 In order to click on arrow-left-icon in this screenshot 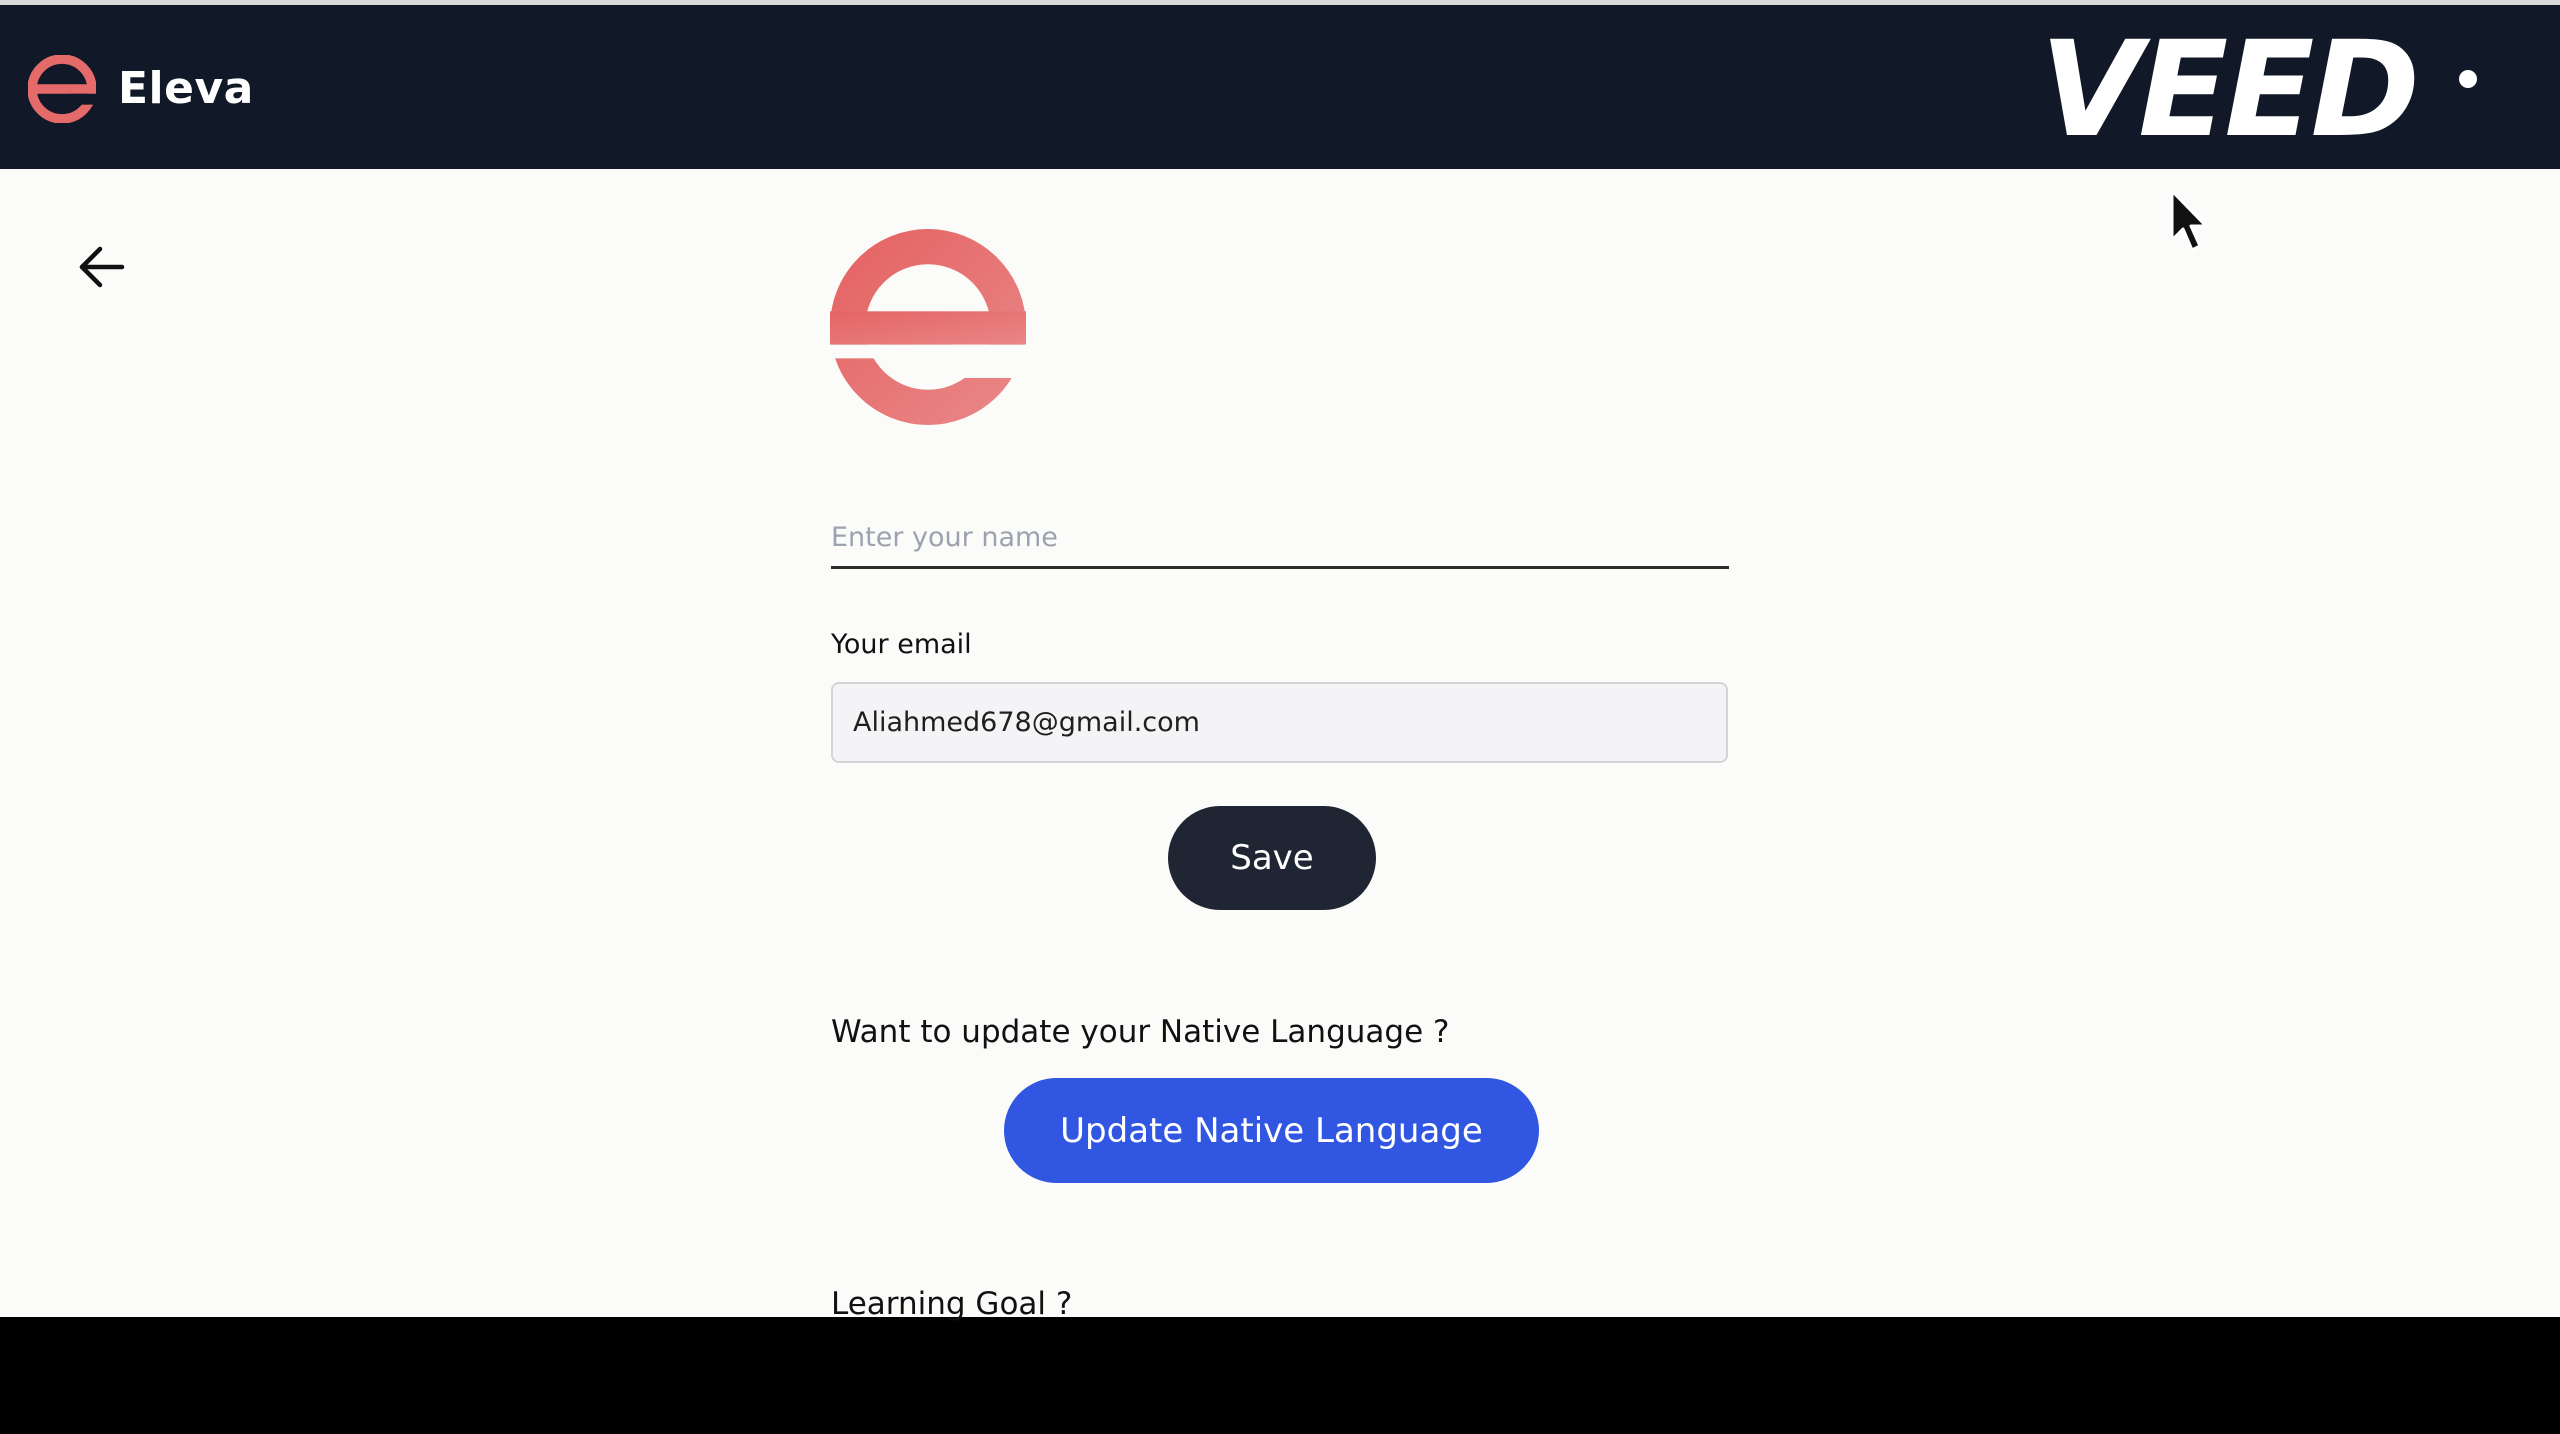, I will do `click(102, 267)`.